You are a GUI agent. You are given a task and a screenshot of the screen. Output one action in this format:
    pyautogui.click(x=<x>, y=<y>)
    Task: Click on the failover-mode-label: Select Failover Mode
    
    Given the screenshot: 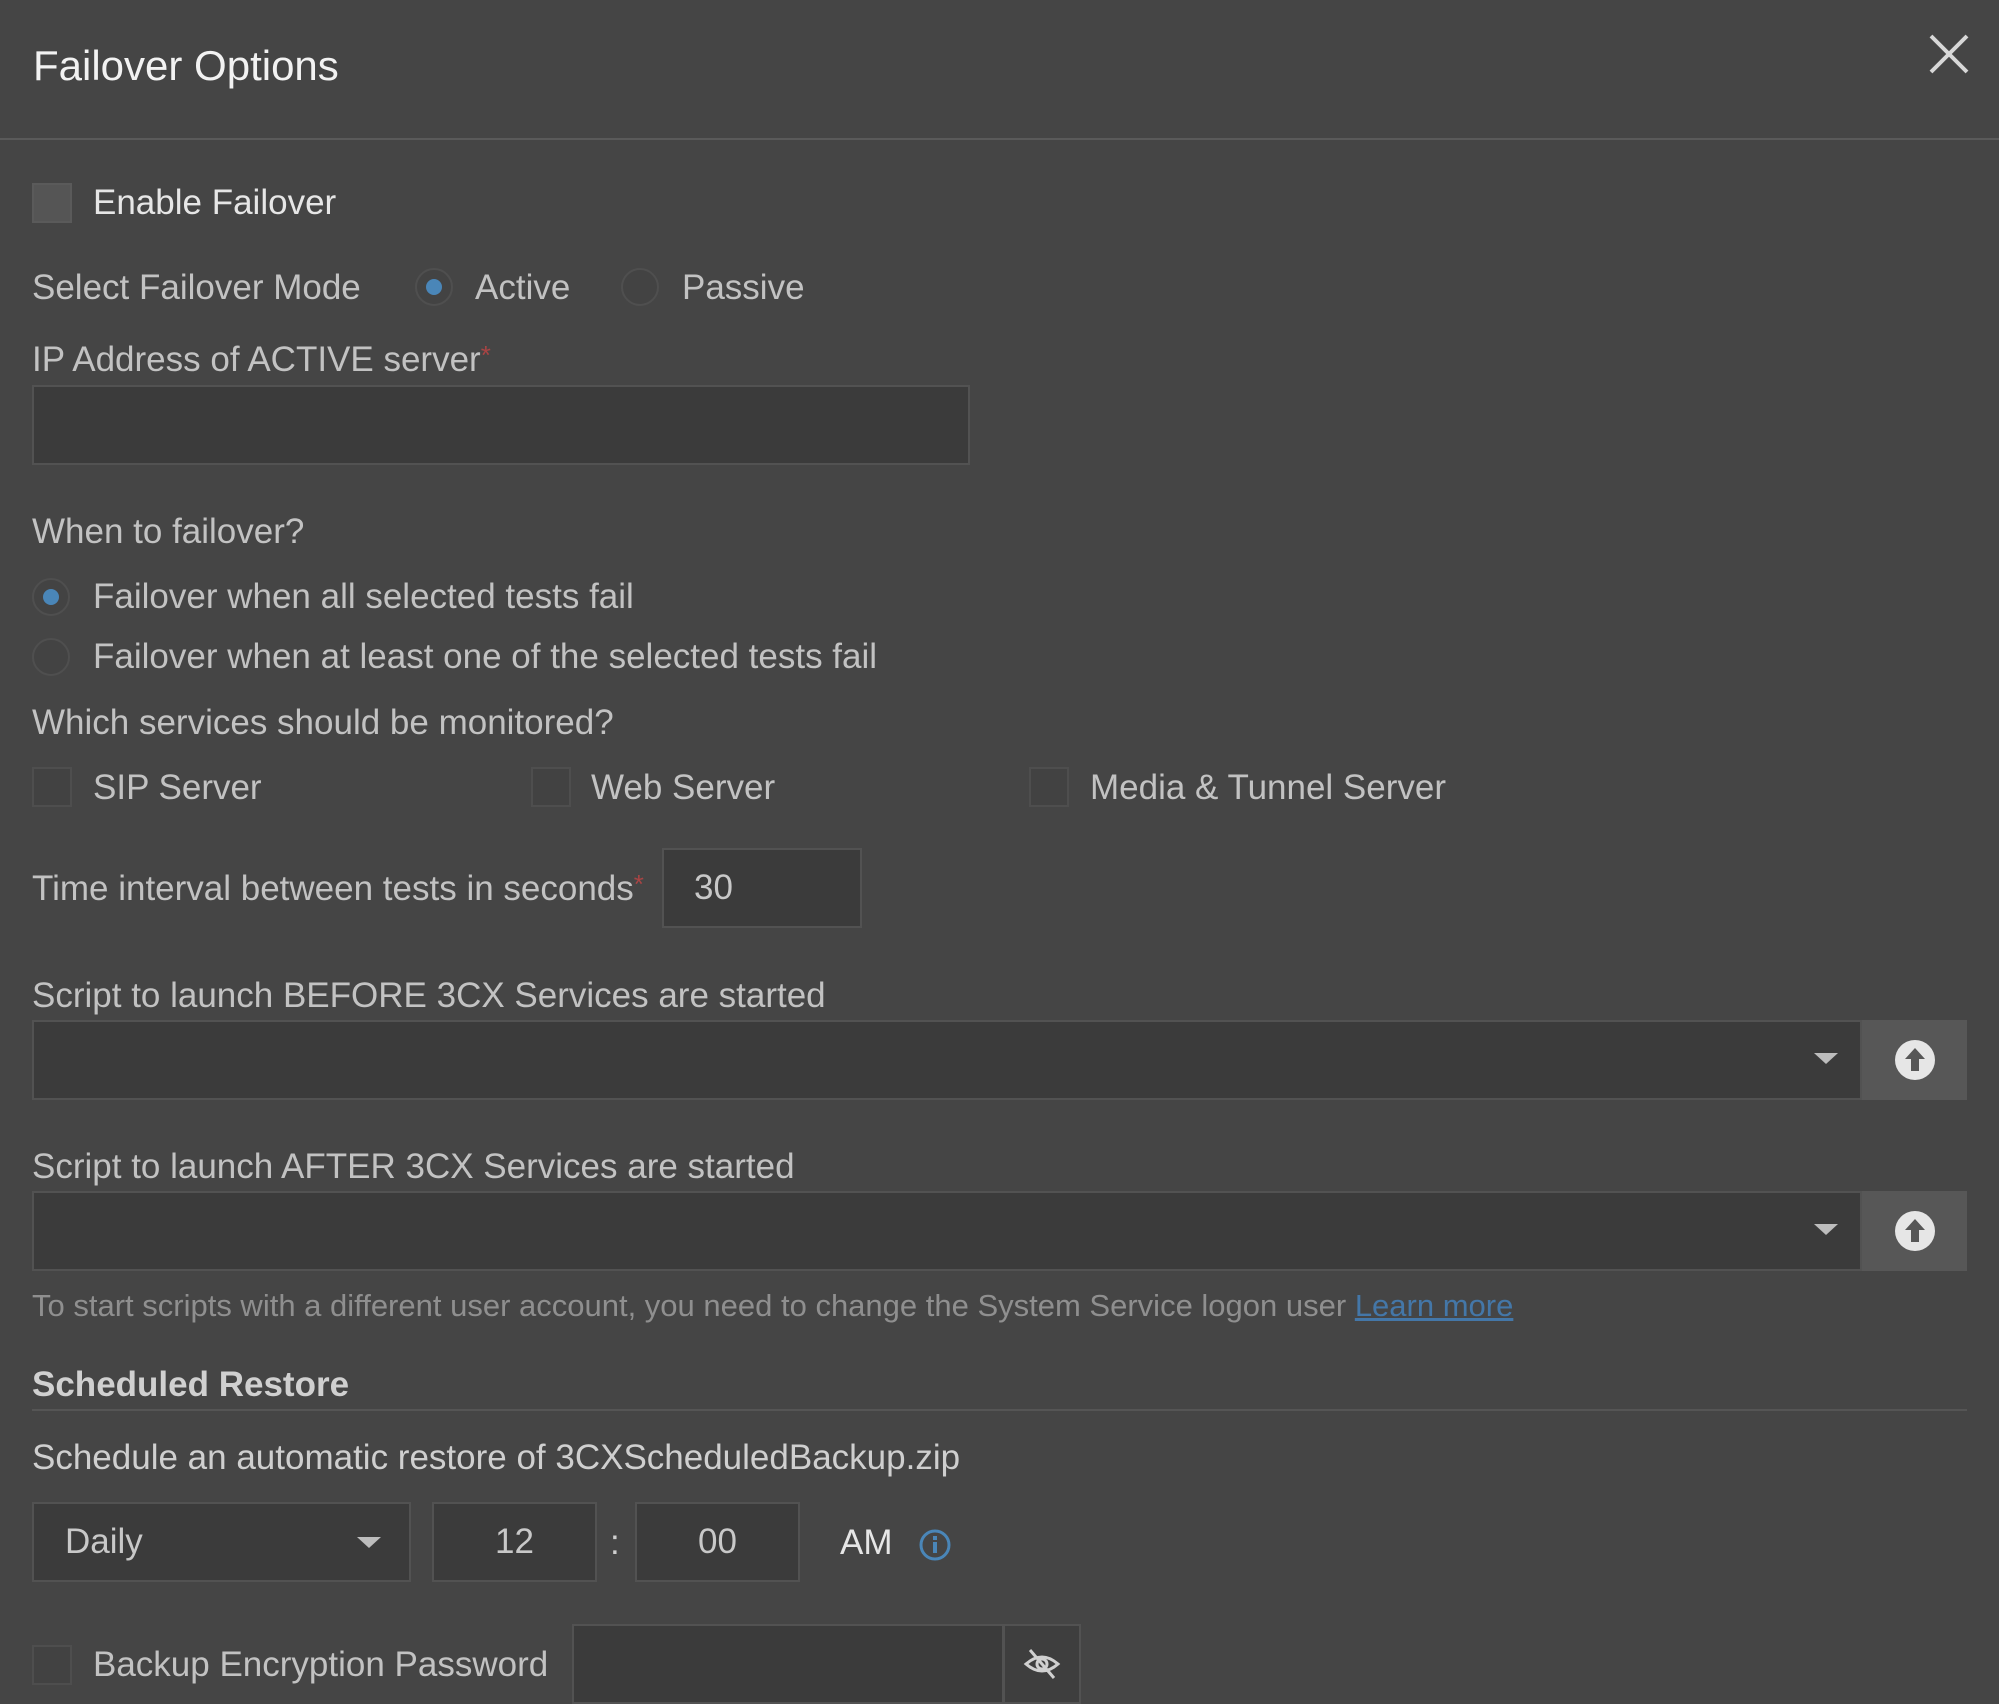 What is the action you would take?
    pyautogui.click(x=196, y=287)
    